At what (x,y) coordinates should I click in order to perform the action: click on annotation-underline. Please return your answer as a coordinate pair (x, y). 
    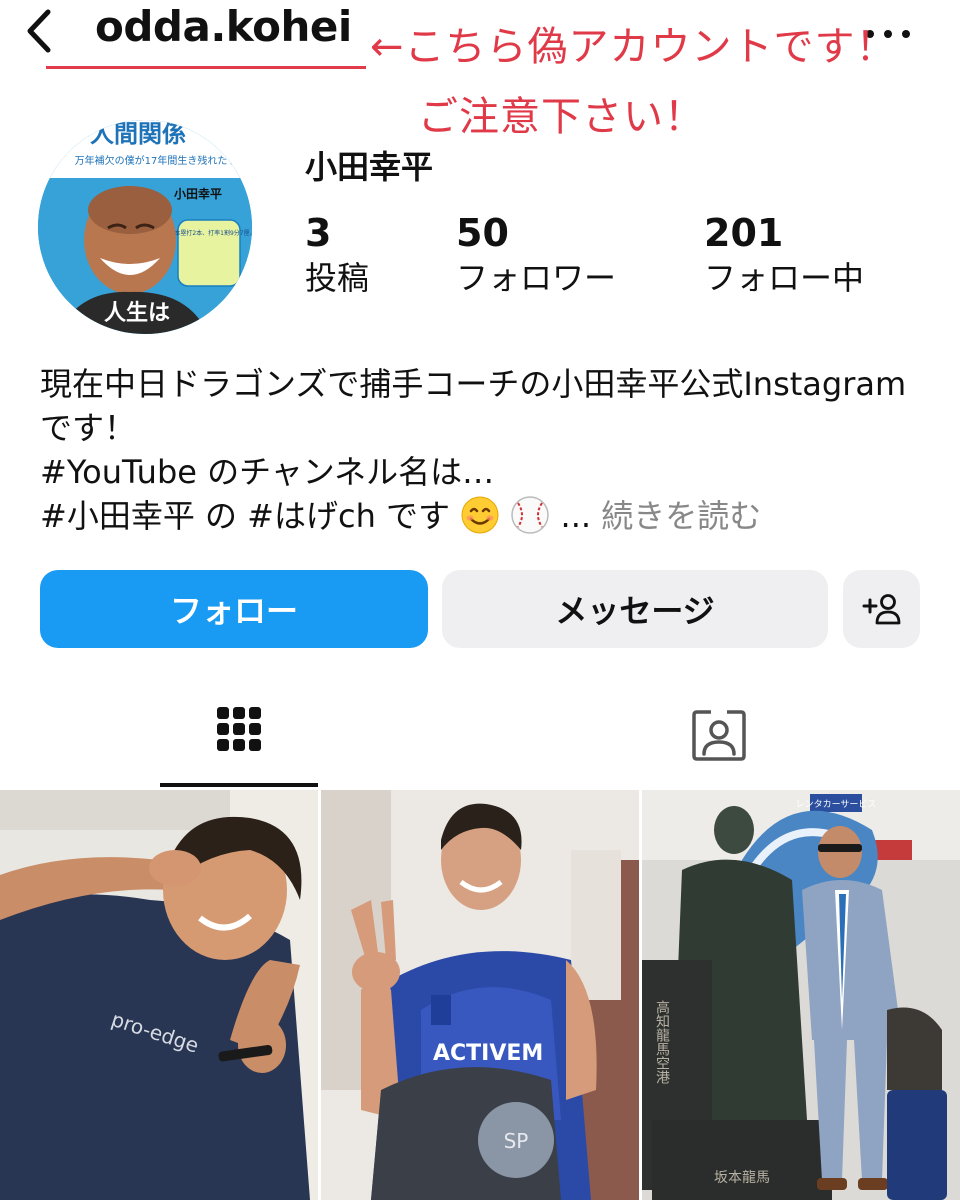
    Looking at the image, I should click on (206, 67).